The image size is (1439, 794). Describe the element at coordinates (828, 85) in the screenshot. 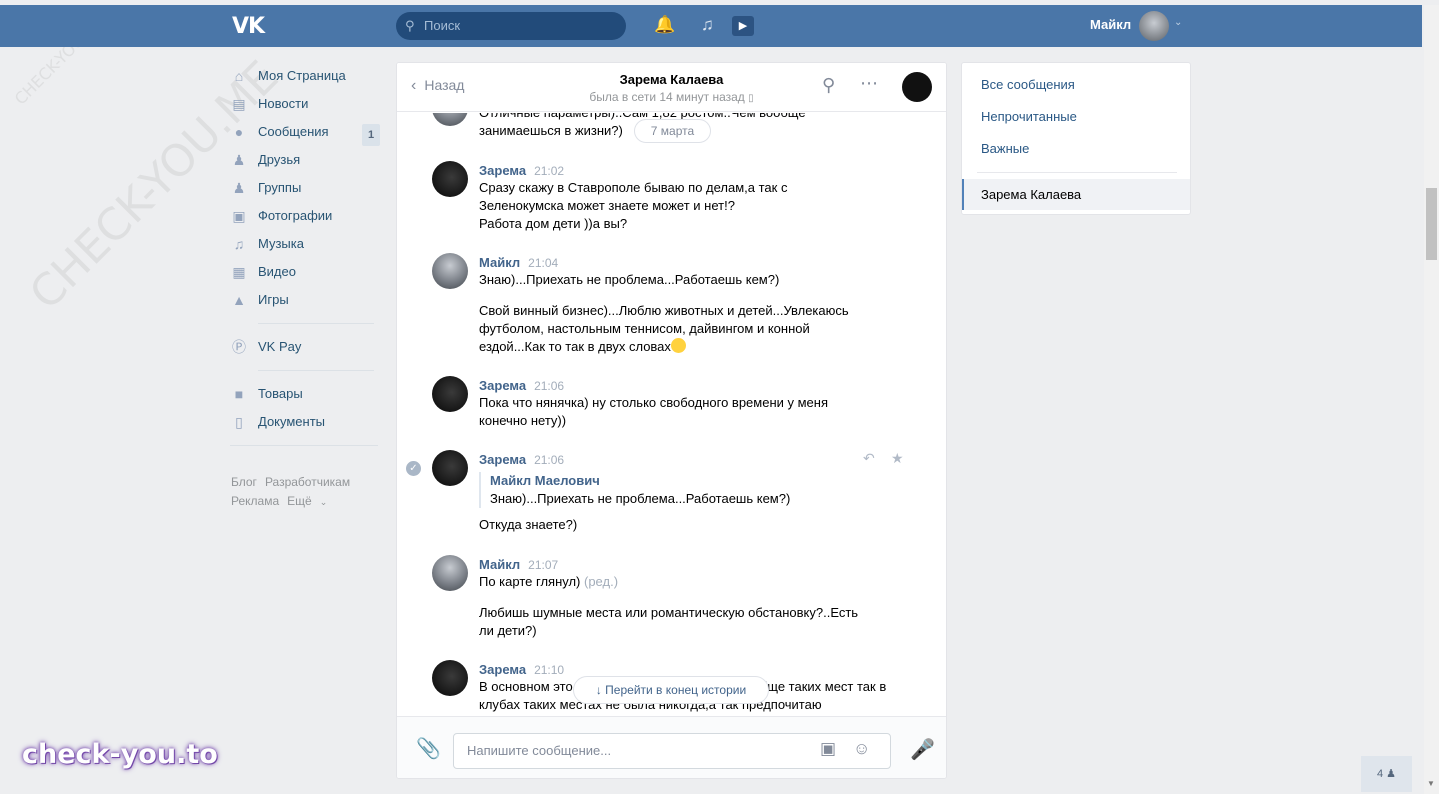

I see `search-icon: ⚲` at that location.